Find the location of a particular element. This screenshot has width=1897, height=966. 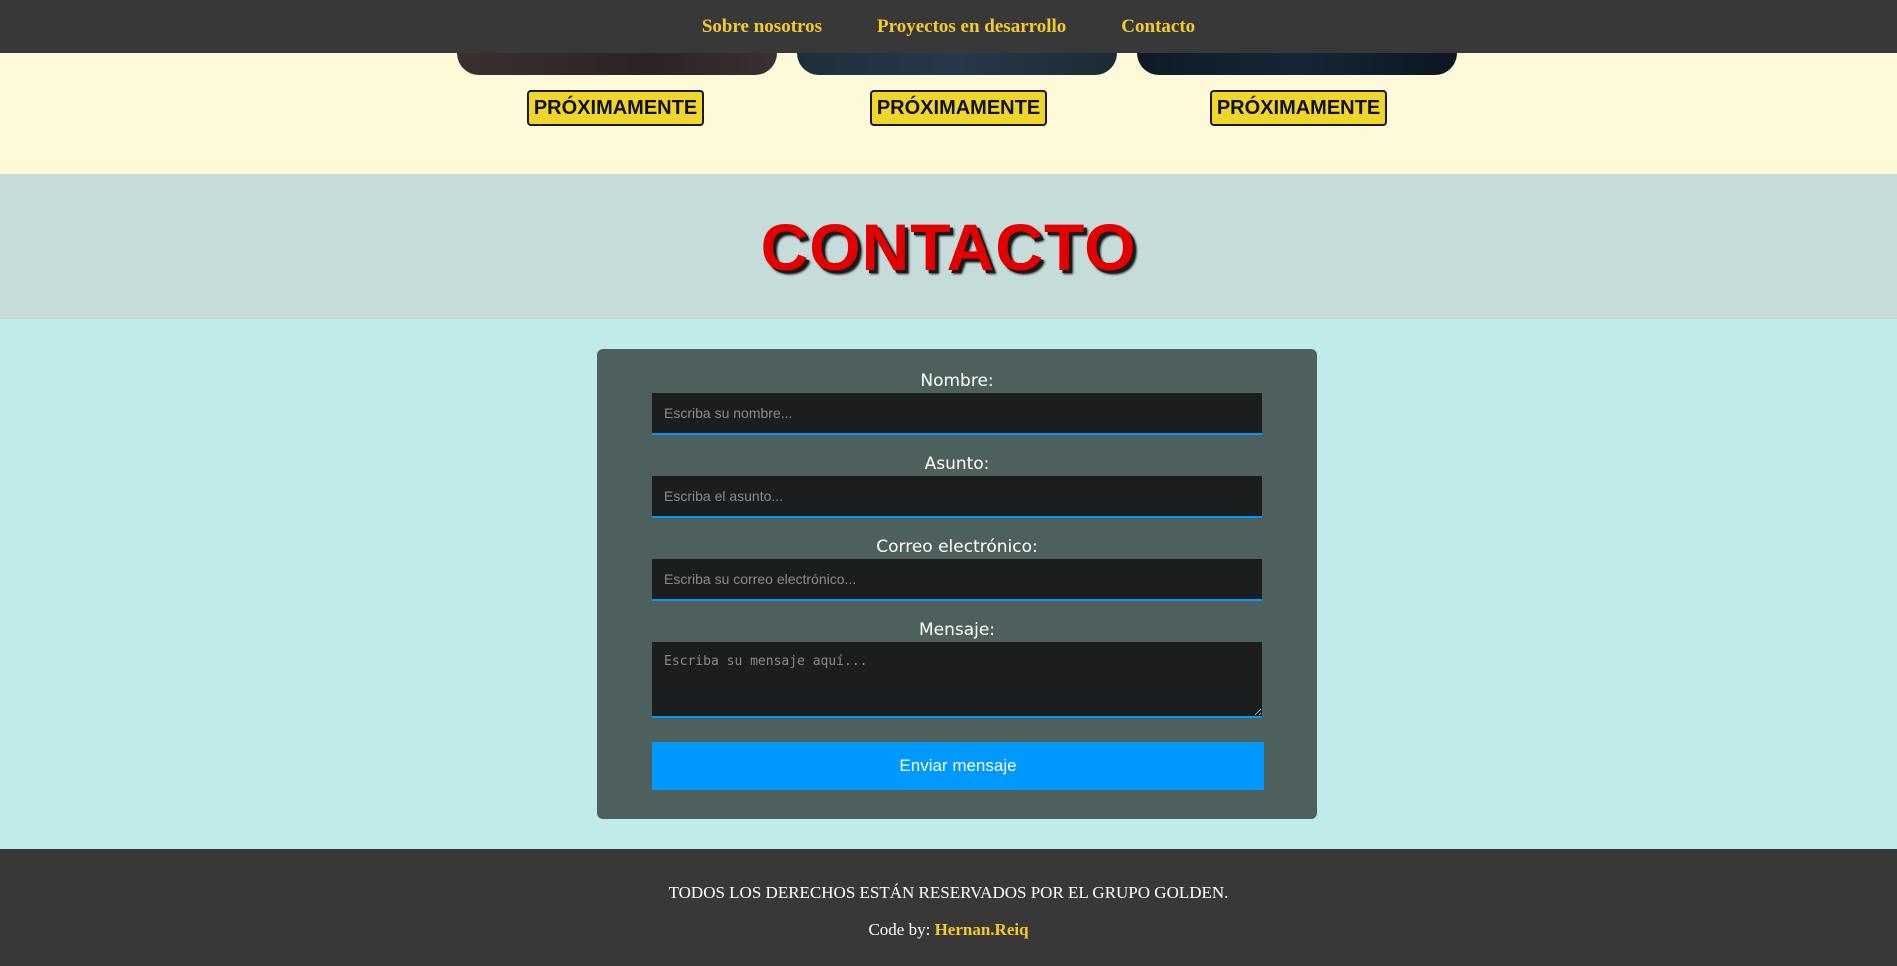

credit-prefix: Code by: is located at coordinates (899, 929).